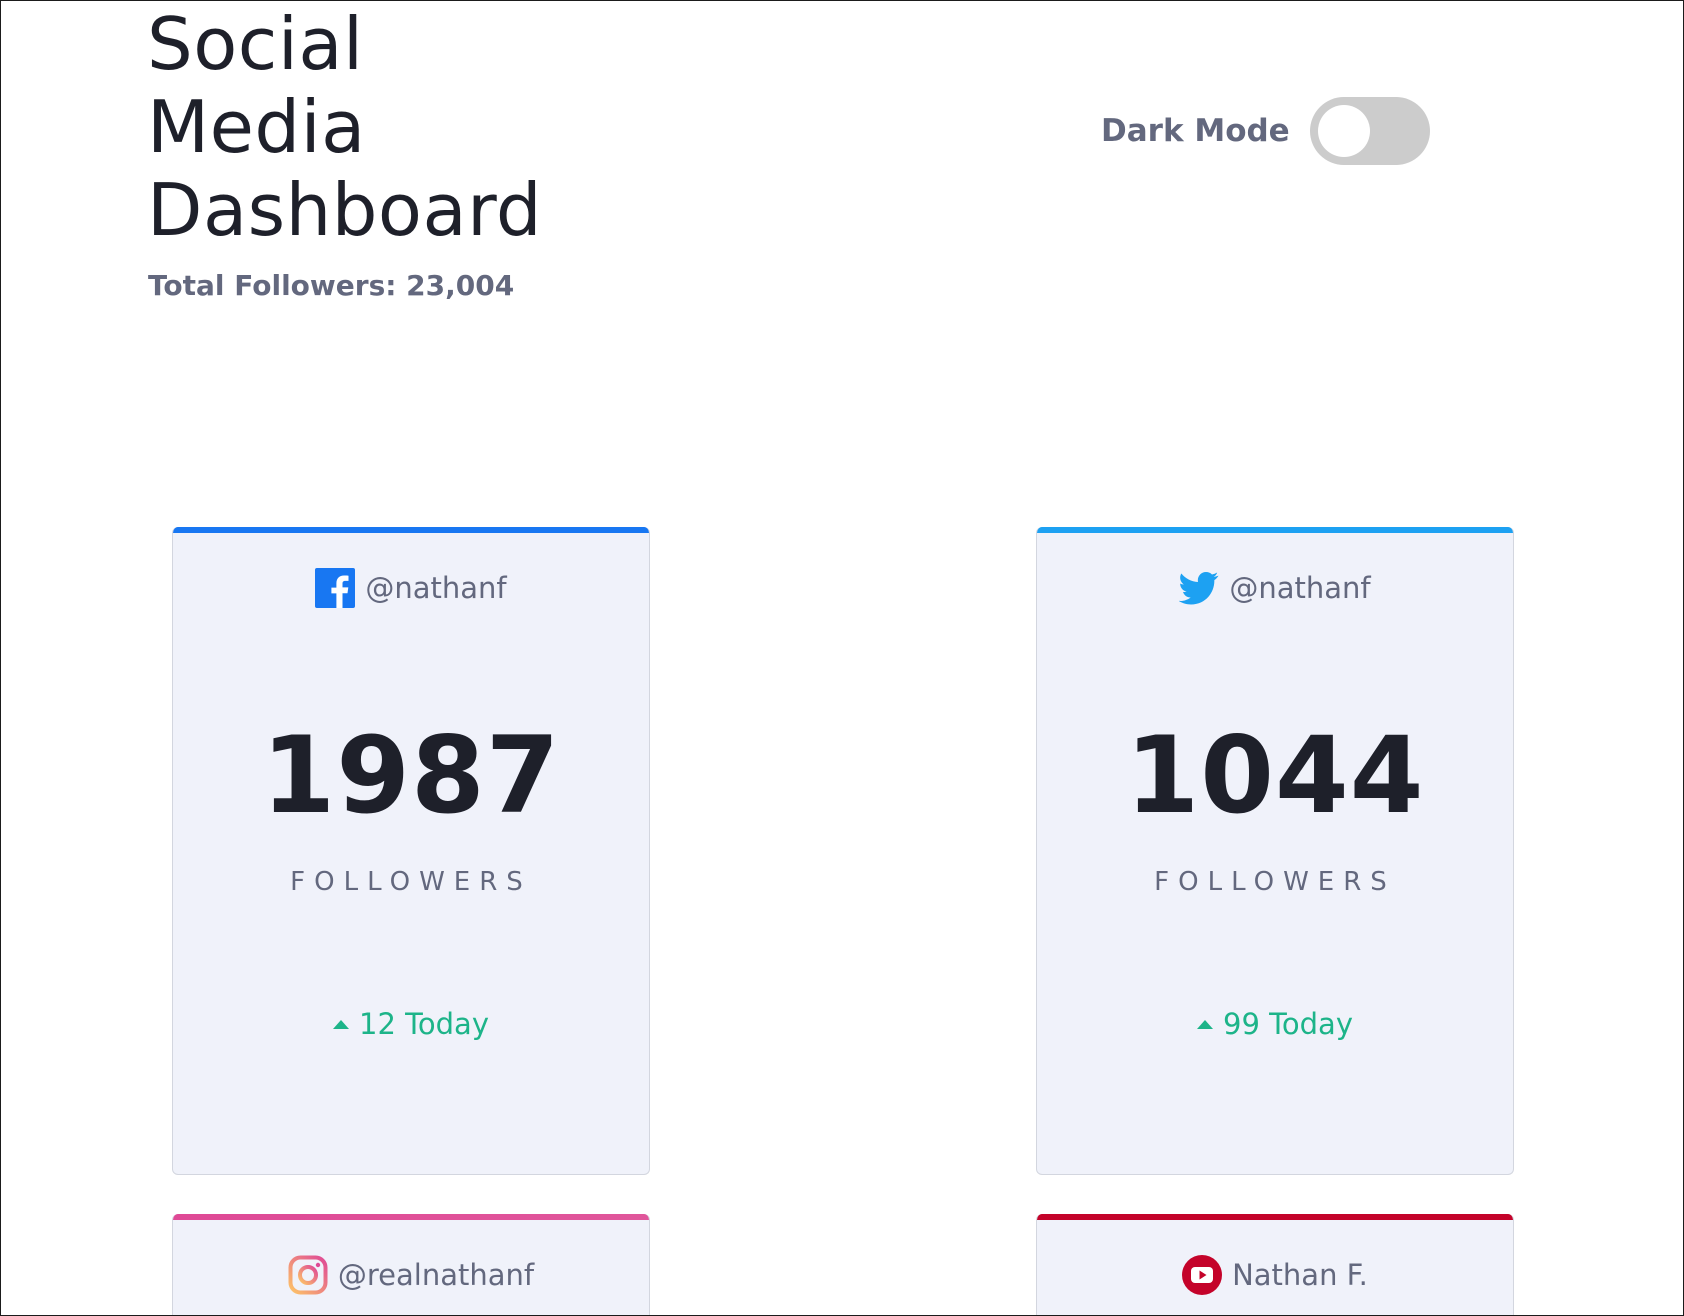 Image resolution: width=1684 pixels, height=1316 pixels. What do you see at coordinates (1300, 1275) in the screenshot?
I see `card-handle: Nathan F.` at bounding box center [1300, 1275].